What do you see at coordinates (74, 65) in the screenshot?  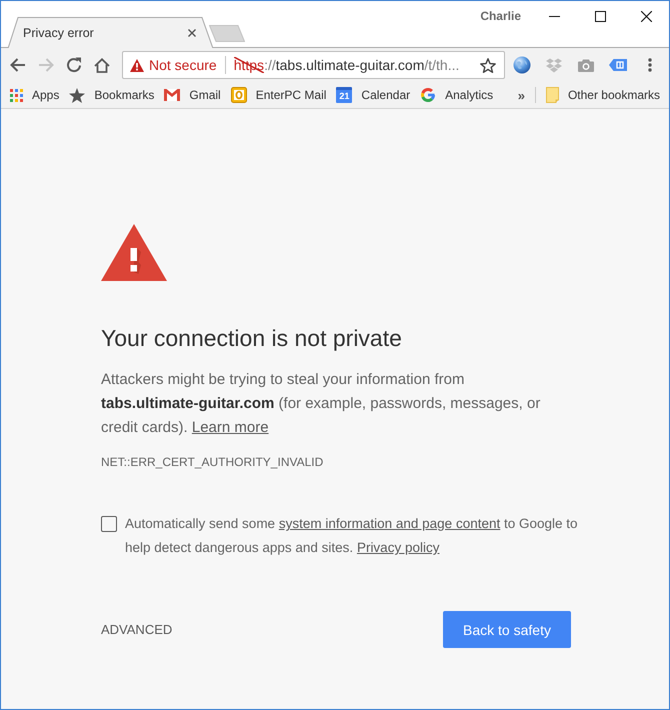 I see `reload-icon` at bounding box center [74, 65].